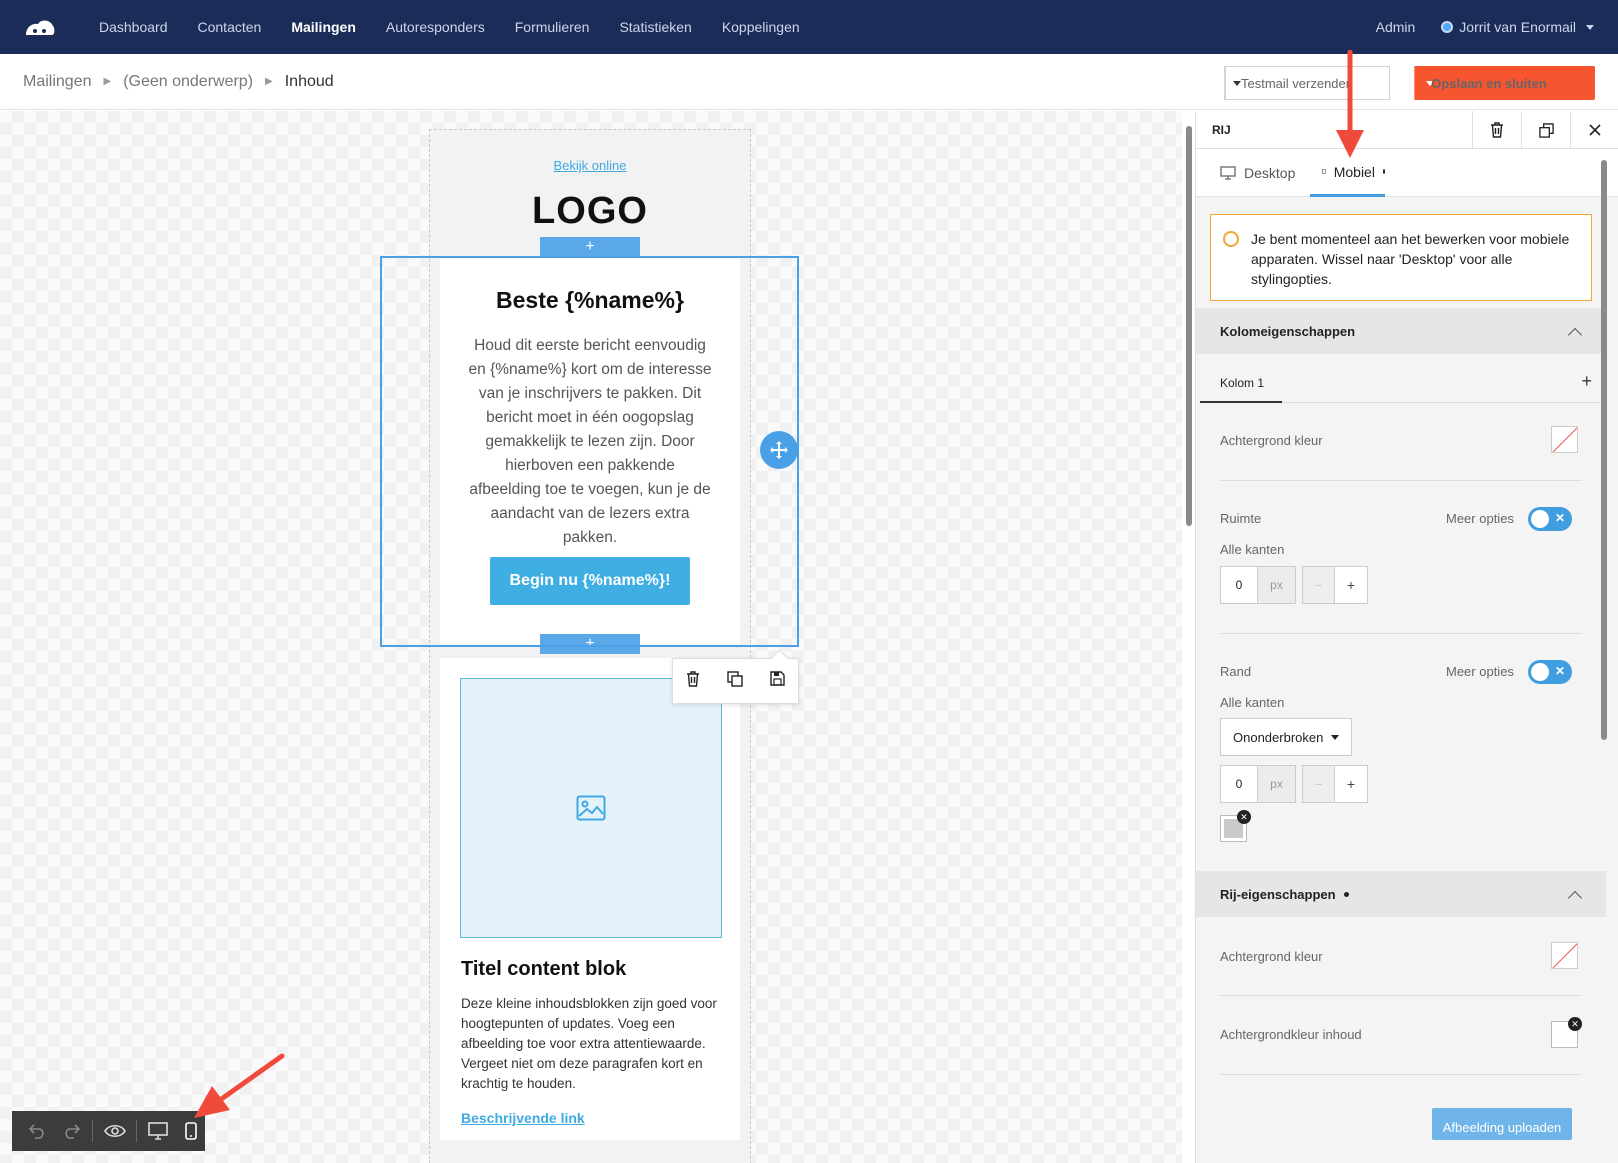 Image resolution: width=1618 pixels, height=1163 pixels. What do you see at coordinates (1504, 83) in the screenshot?
I see `save-and-close-button: Opslaan en sluiten` at bounding box center [1504, 83].